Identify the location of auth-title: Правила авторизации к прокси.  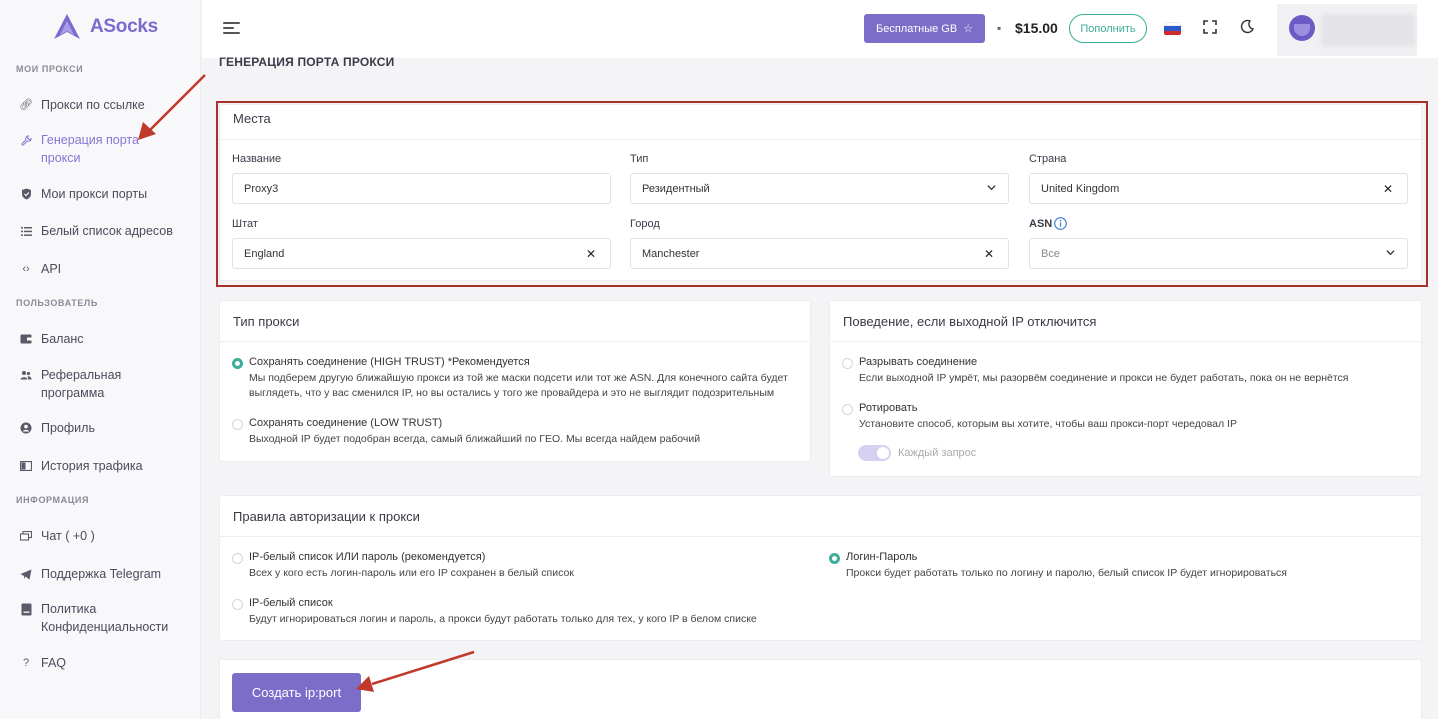
(326, 516).